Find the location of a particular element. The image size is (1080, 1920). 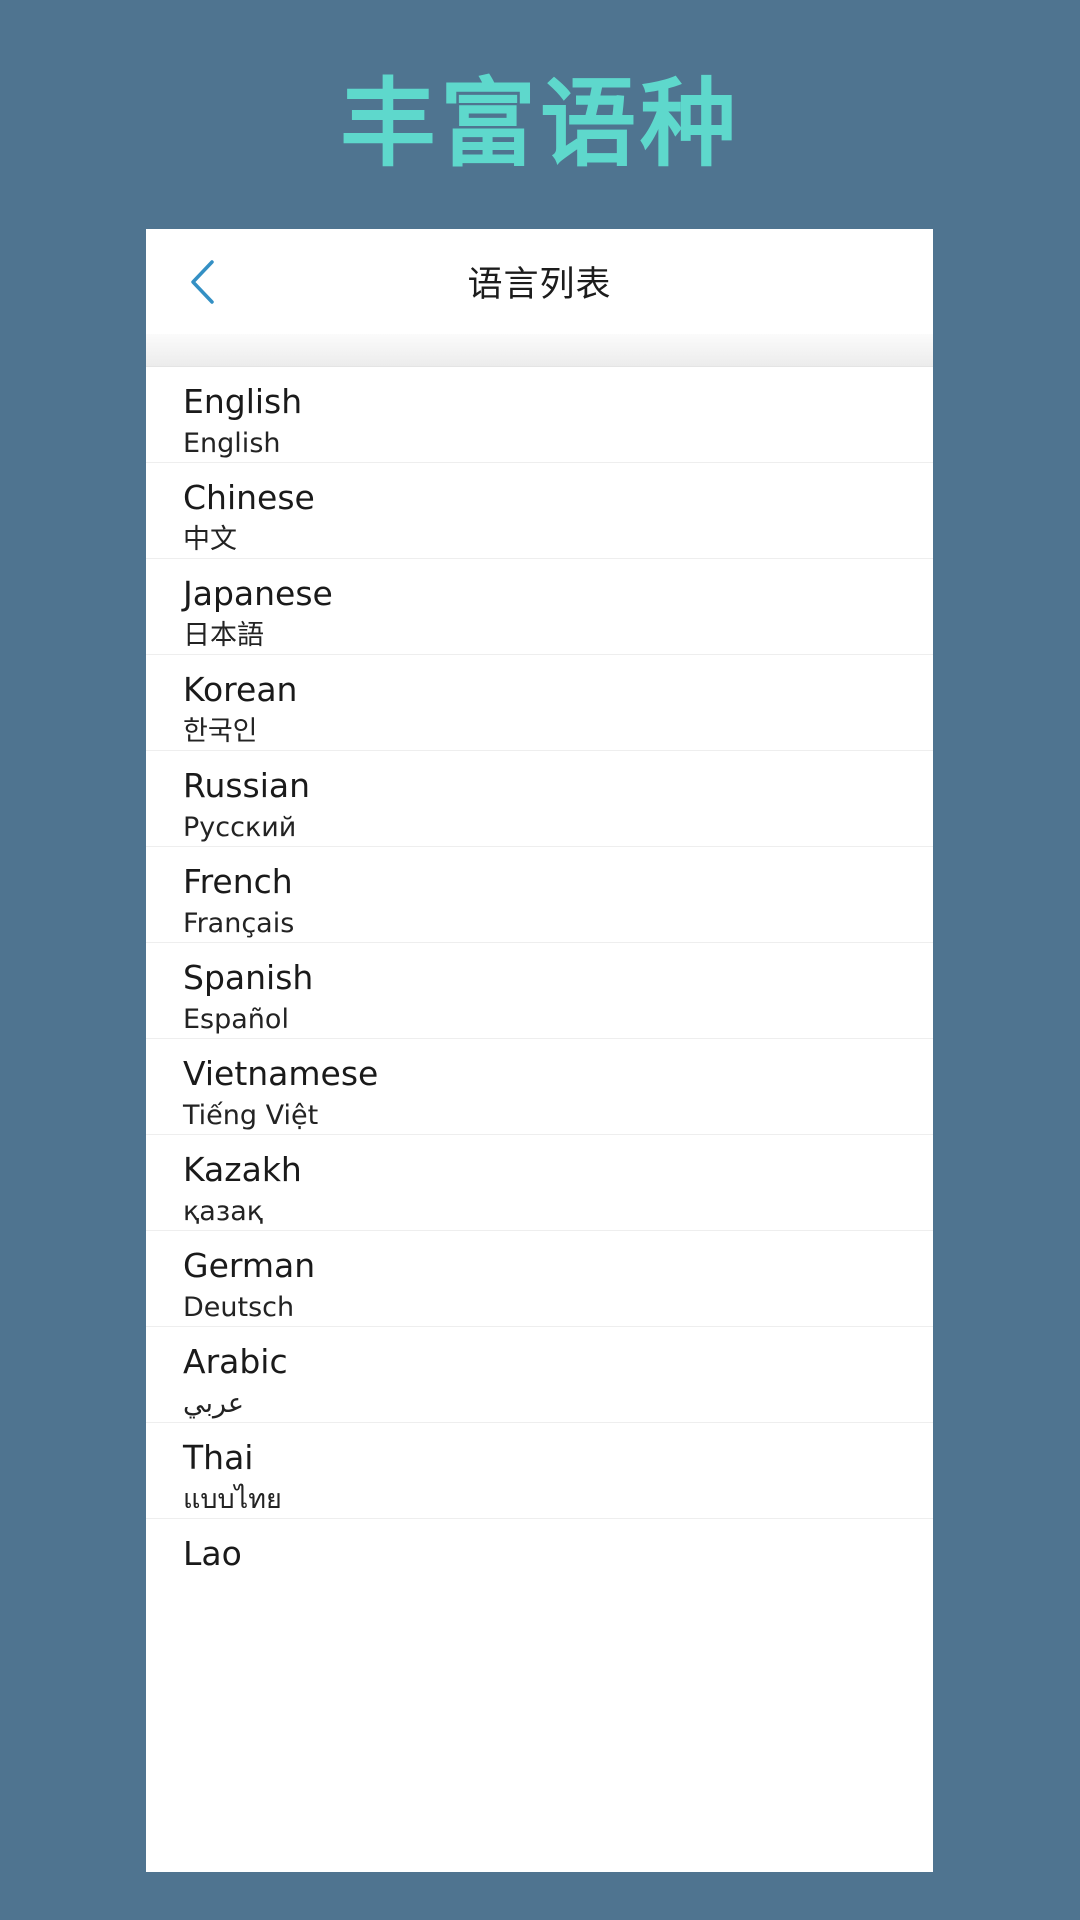

language-native-name: Русский is located at coordinates (240, 827).